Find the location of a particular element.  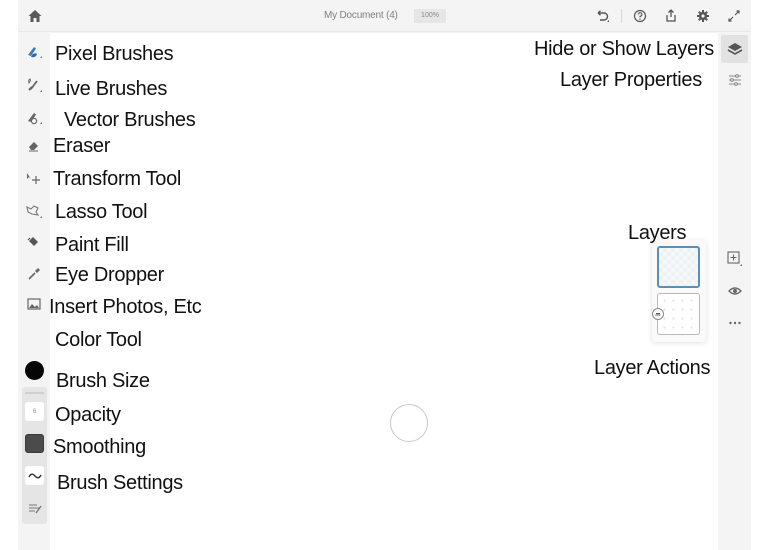

add-layer-icon is located at coordinates (734, 258).